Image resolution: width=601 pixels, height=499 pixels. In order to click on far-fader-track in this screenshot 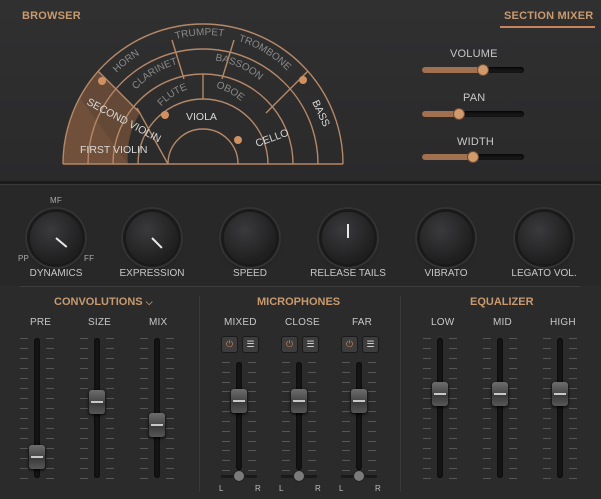, I will do `click(359, 416)`.